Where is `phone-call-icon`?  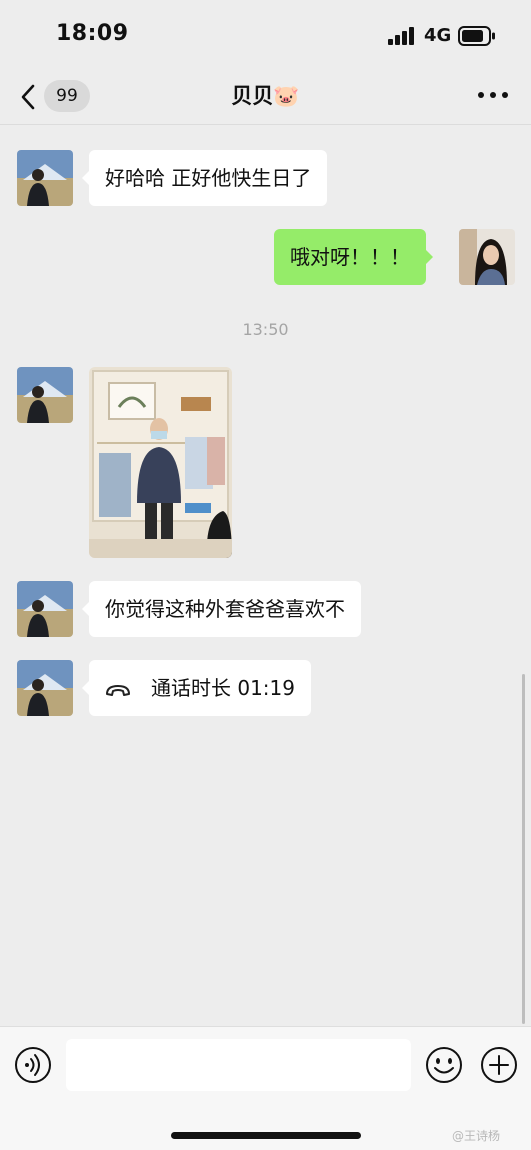 phone-call-icon is located at coordinates (118, 690).